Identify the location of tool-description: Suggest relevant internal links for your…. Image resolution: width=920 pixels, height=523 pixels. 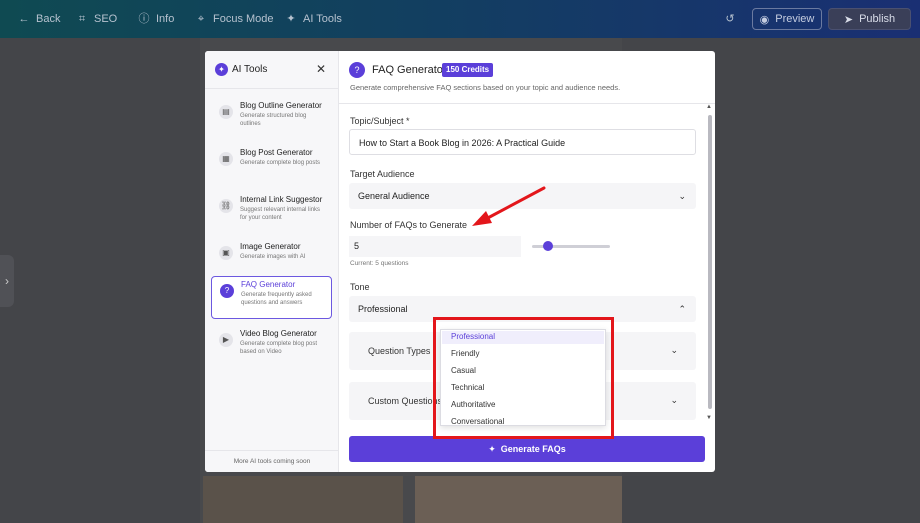
(280, 214).